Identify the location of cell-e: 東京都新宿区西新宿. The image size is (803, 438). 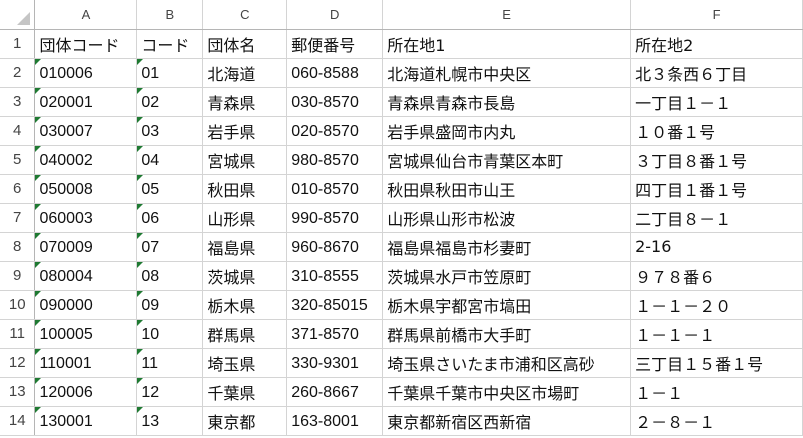
(507, 421).